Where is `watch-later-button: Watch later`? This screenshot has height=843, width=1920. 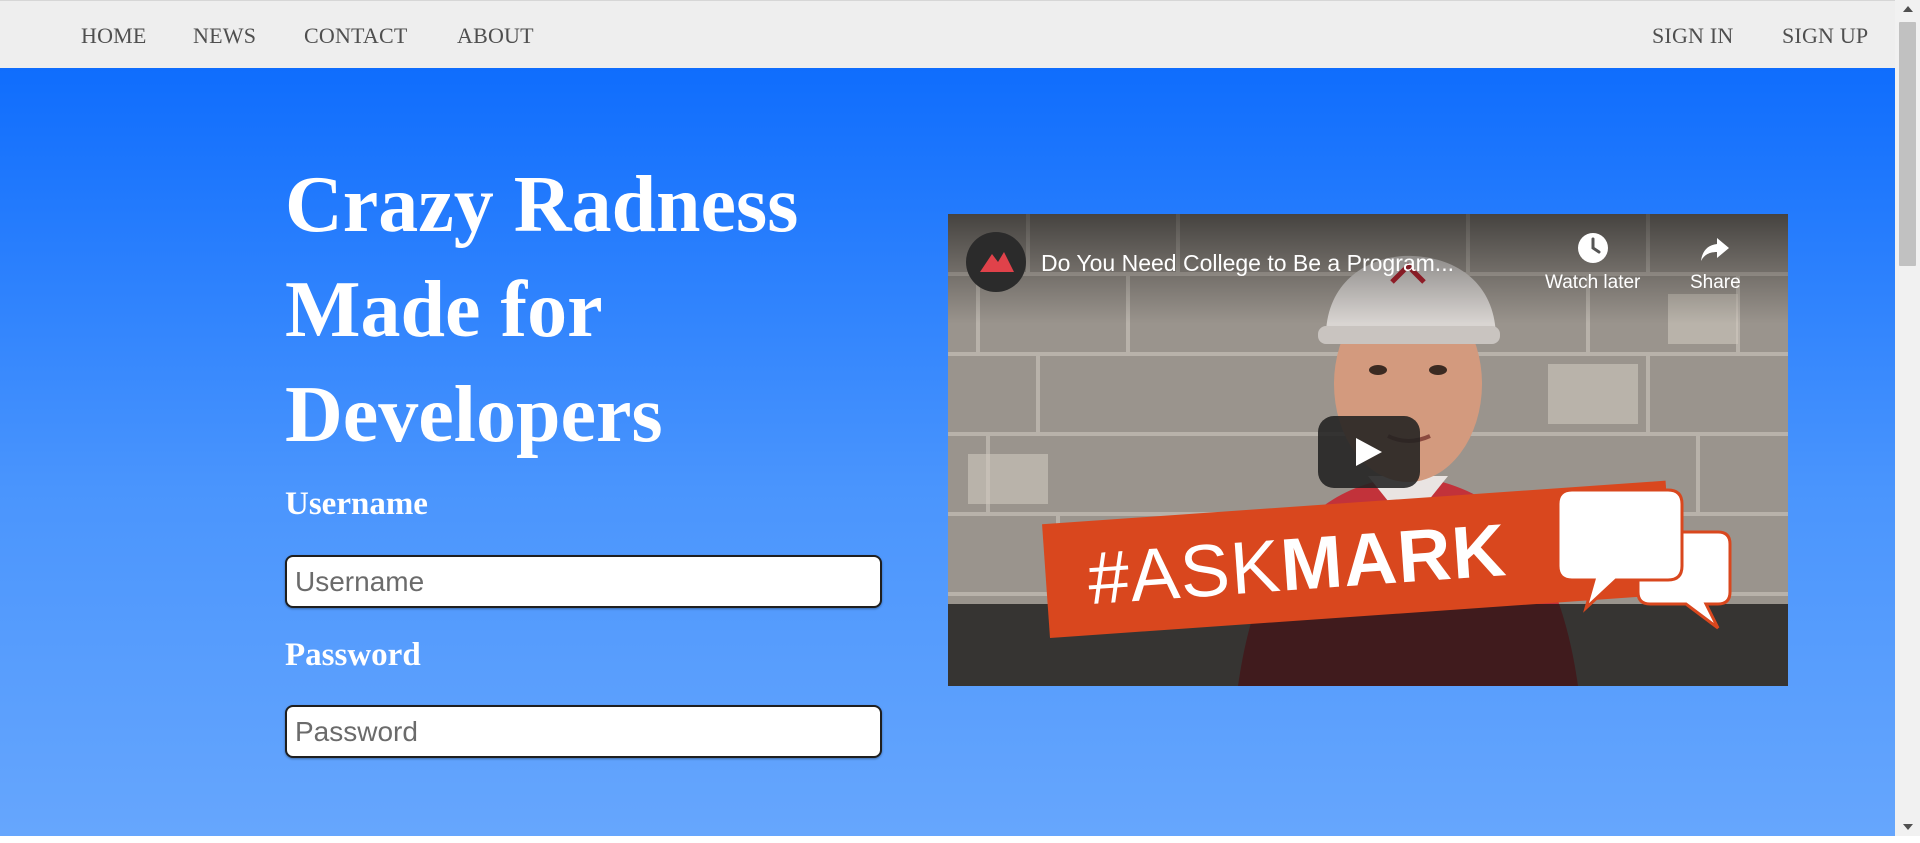
watch-later-button: Watch later is located at coordinates (1592, 263).